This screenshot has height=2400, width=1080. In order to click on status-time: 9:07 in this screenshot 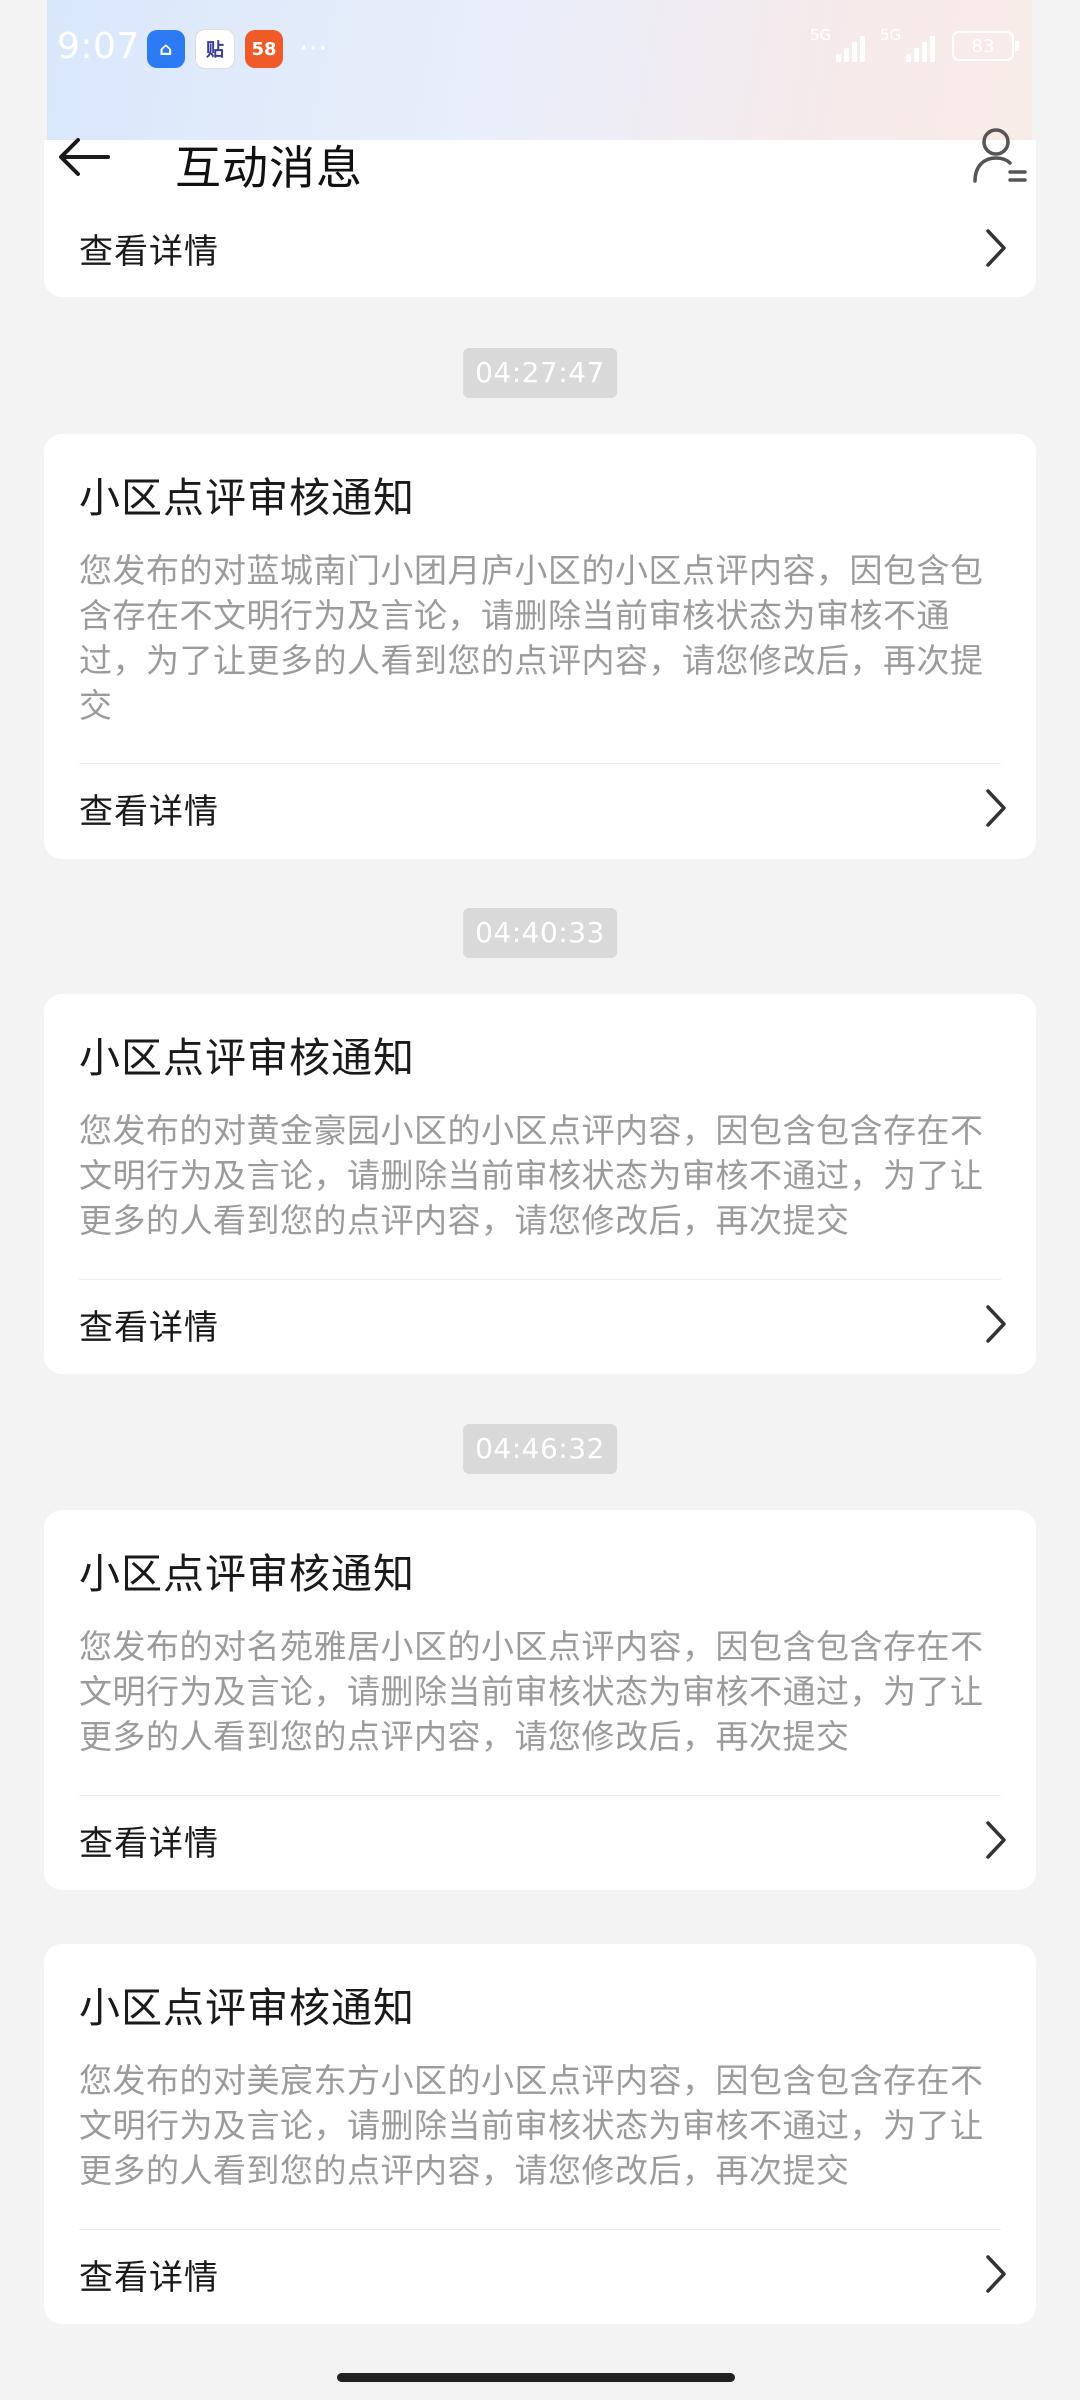, I will do `click(98, 46)`.